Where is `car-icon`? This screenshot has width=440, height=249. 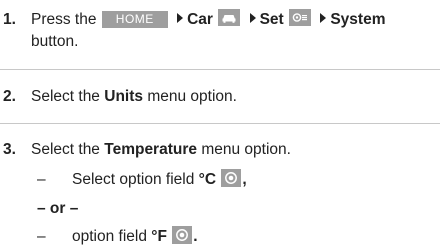 car-icon is located at coordinates (229, 17).